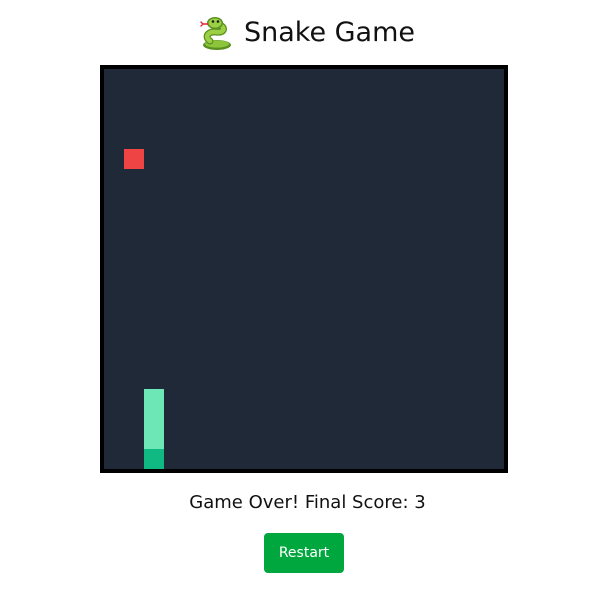  What do you see at coordinates (134, 159) in the screenshot?
I see `food-cell` at bounding box center [134, 159].